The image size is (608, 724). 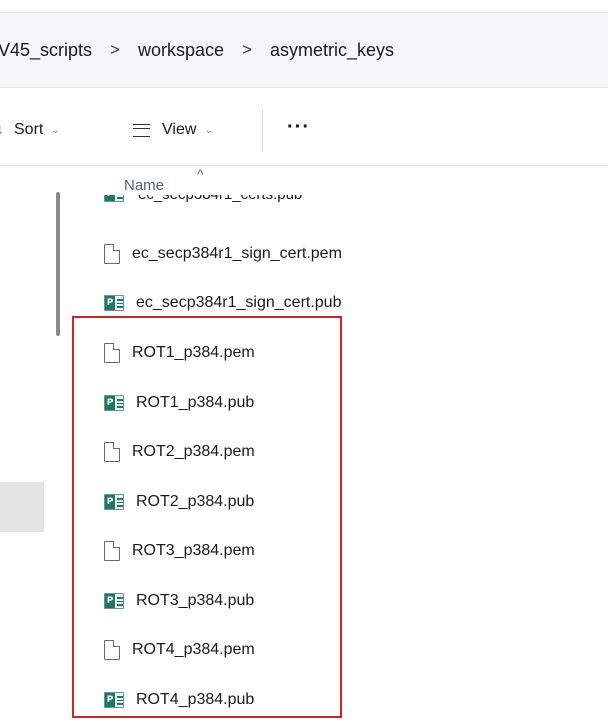 What do you see at coordinates (262, 131) in the screenshot?
I see `toolbar-divider` at bounding box center [262, 131].